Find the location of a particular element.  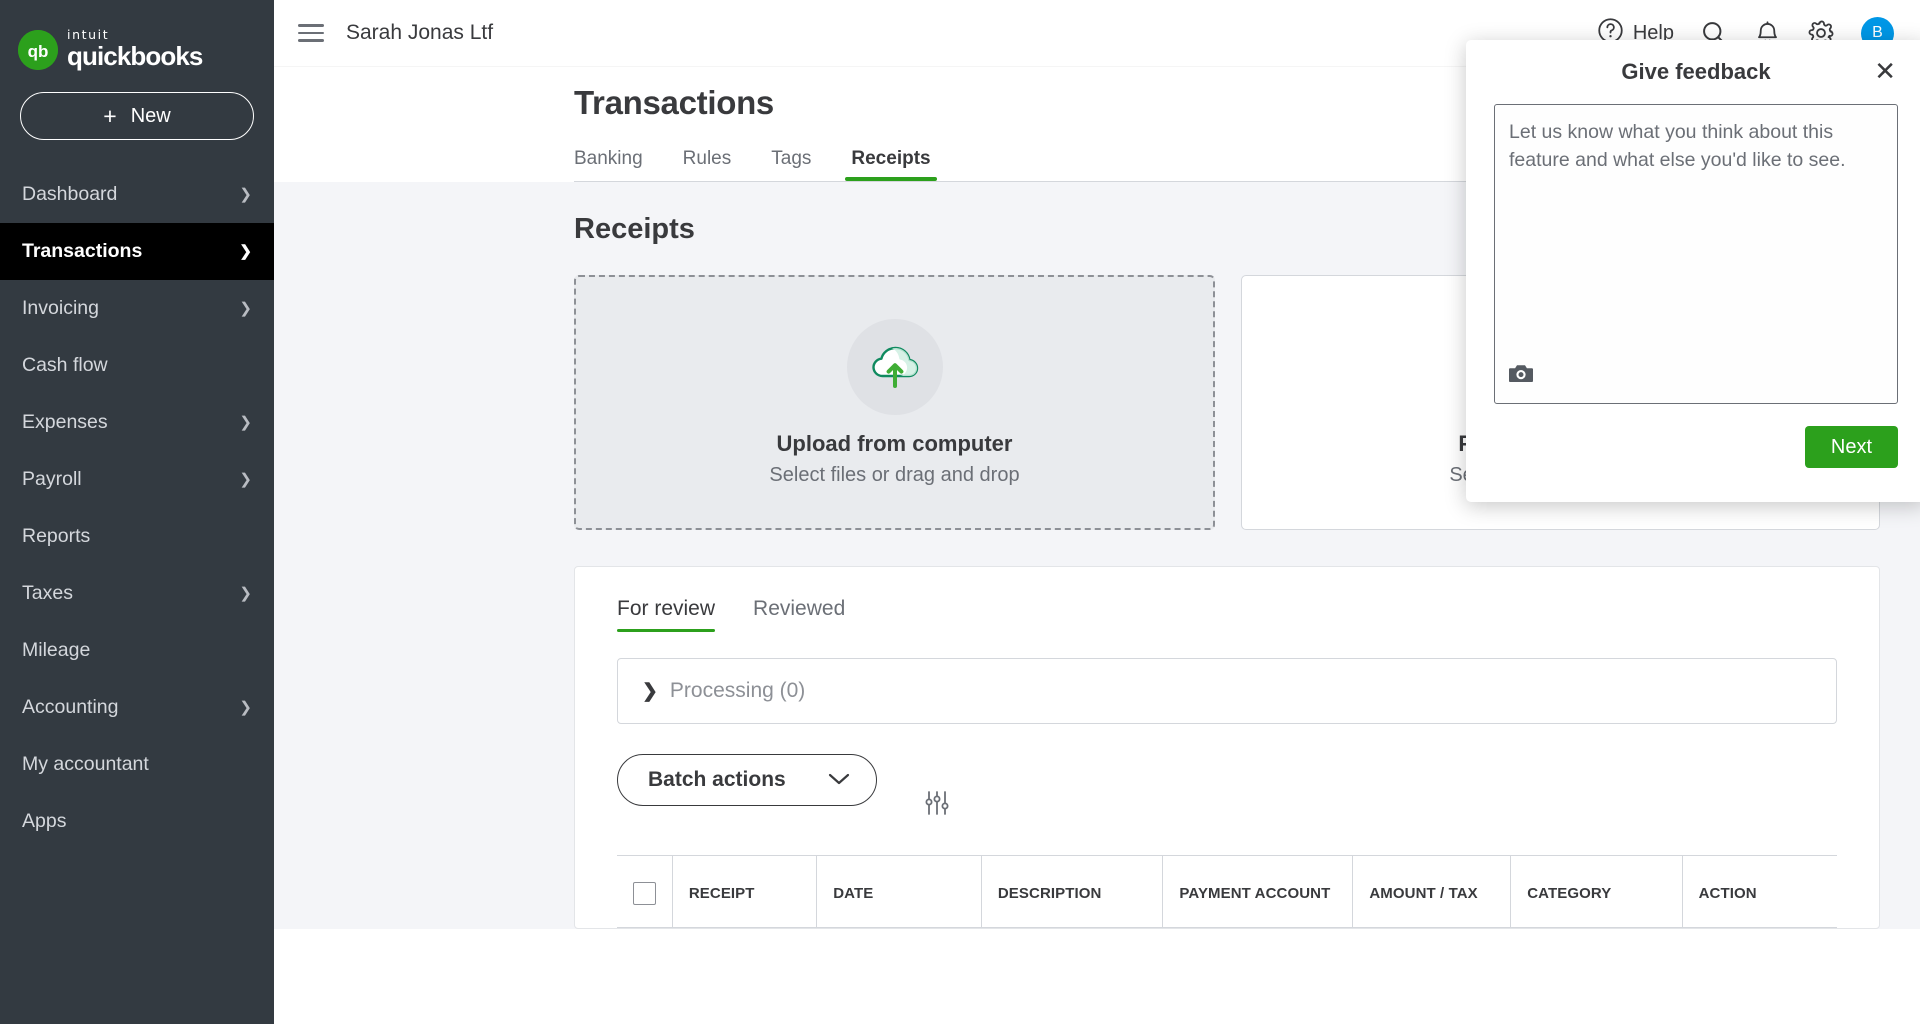

sidebar-item-taxes: Taxes ❯ is located at coordinates (137, 593).